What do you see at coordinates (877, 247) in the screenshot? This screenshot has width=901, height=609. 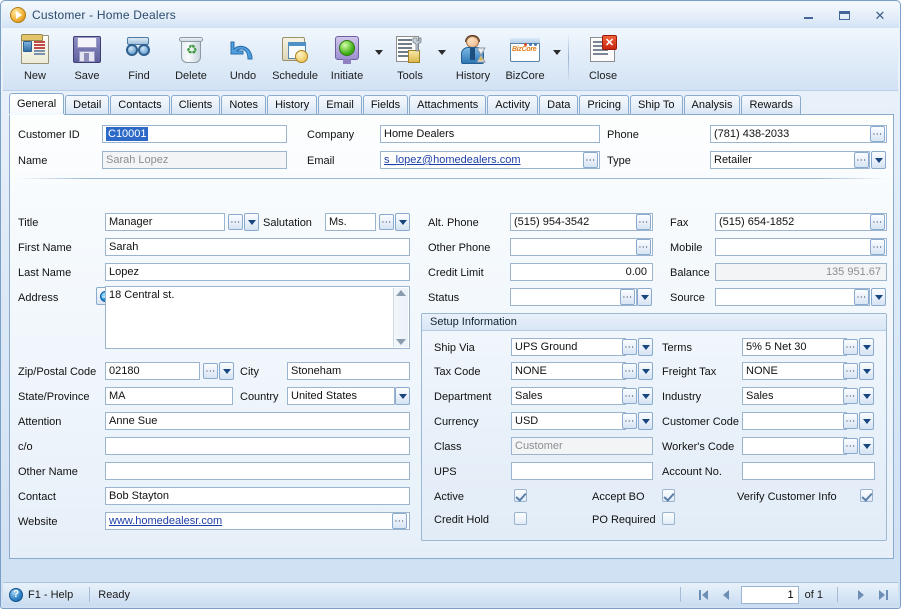 I see `mobile-browse-button: ⋯` at bounding box center [877, 247].